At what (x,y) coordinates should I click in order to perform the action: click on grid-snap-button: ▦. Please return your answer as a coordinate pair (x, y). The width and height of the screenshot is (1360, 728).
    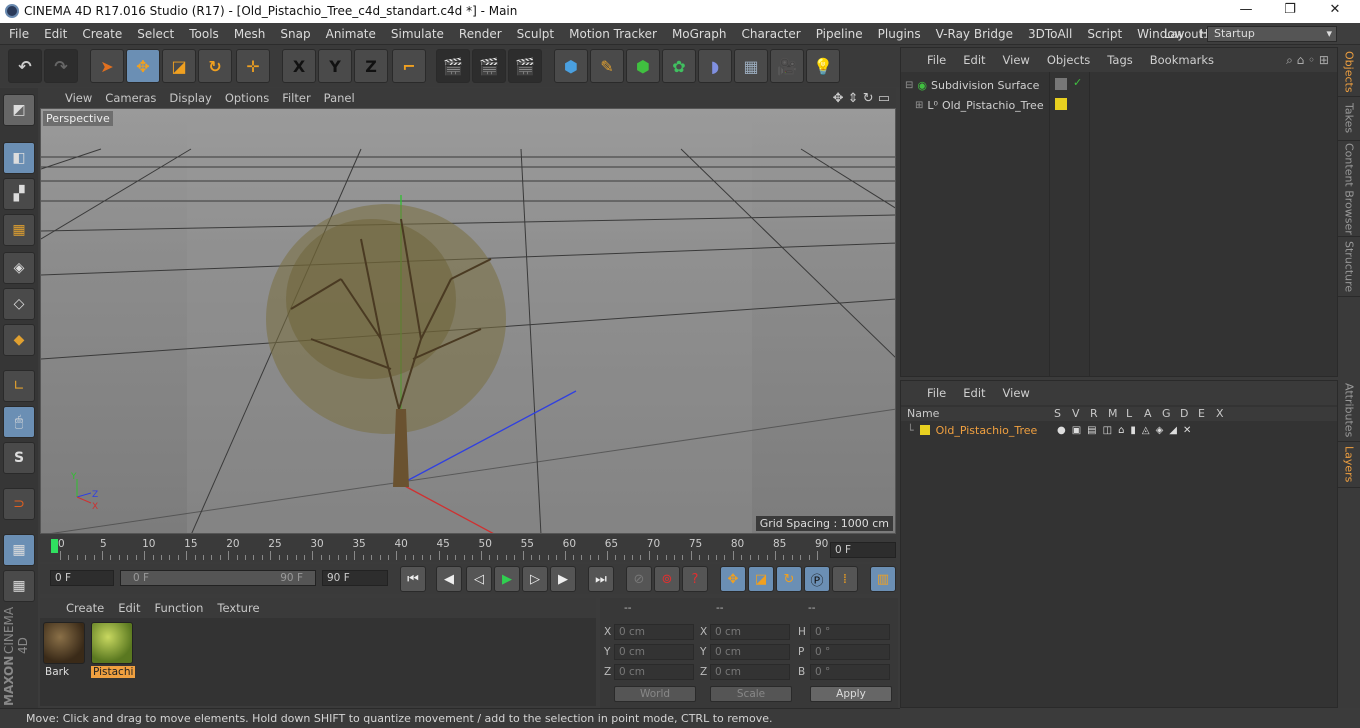
    Looking at the image, I should click on (19, 586).